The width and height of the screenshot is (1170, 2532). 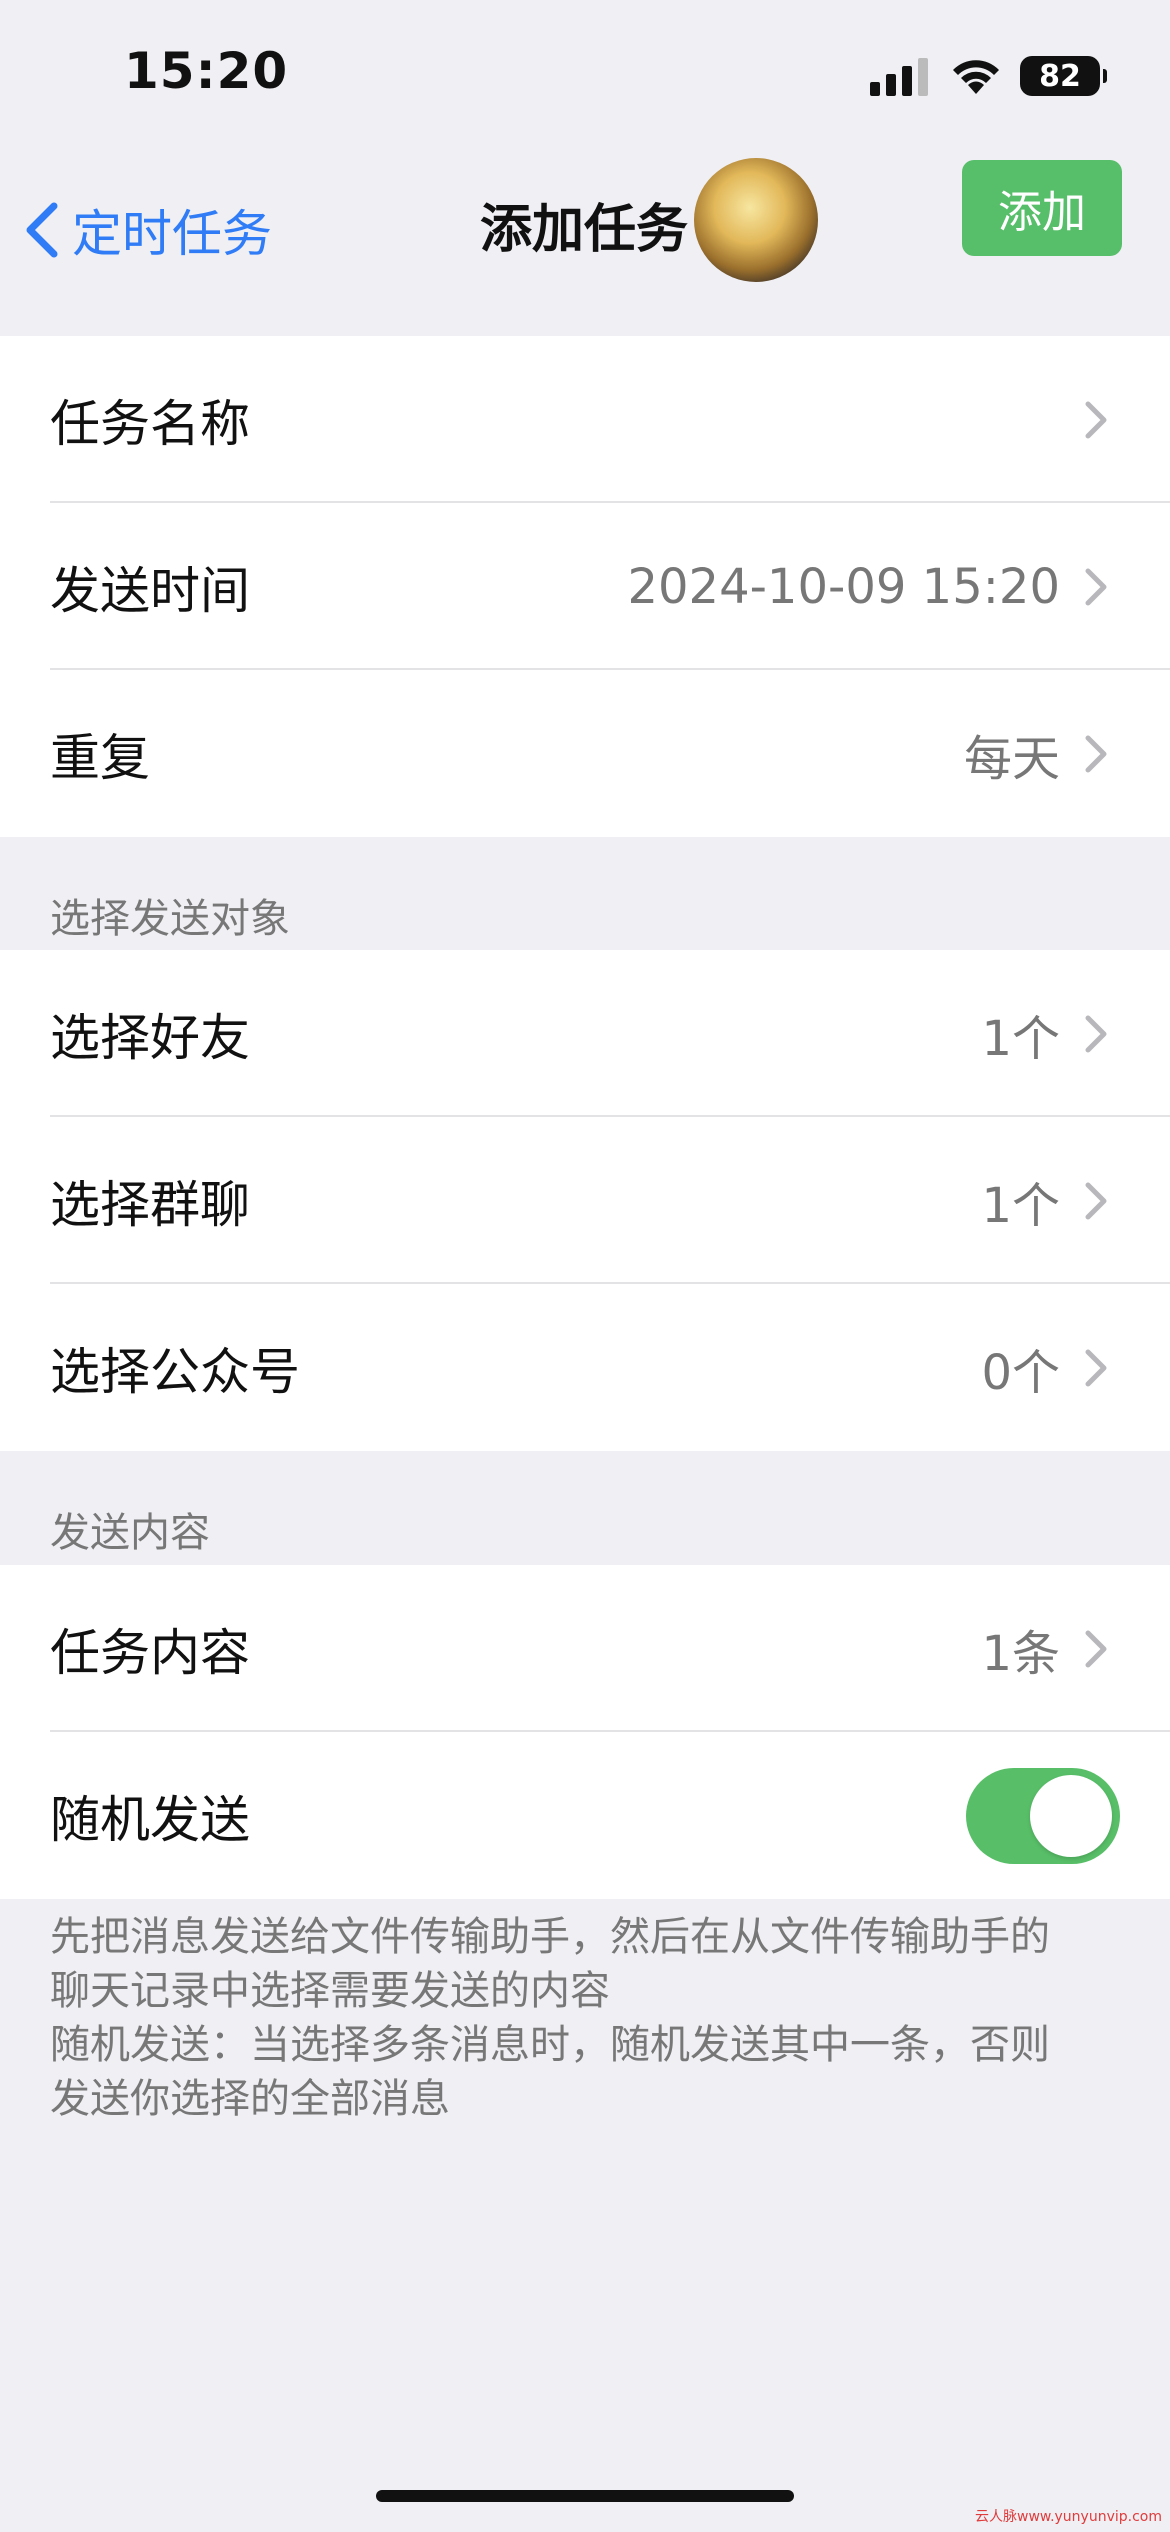 What do you see at coordinates (250, 2099) in the screenshot?
I see `help-text-line: 发送你选择的全部消息` at bounding box center [250, 2099].